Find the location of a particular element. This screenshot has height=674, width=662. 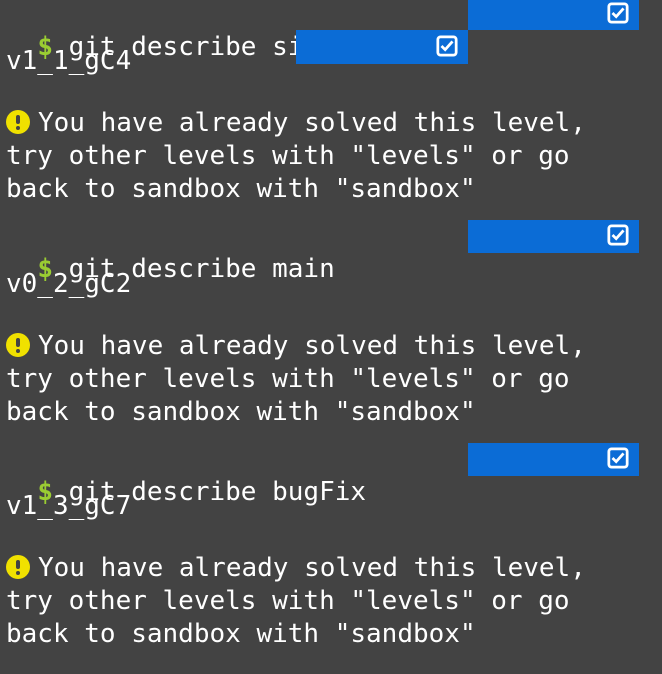

message-line-3-3: back to sandbox with "sandbox" is located at coordinates (241, 634).